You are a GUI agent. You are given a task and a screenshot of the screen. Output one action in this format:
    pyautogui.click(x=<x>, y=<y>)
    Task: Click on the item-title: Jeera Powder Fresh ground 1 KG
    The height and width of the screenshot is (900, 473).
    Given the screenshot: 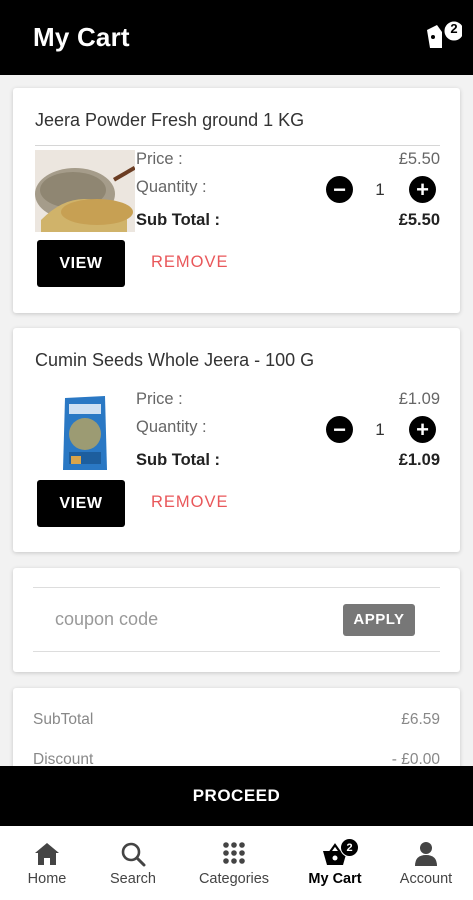 What is the action you would take?
    pyautogui.click(x=170, y=120)
    